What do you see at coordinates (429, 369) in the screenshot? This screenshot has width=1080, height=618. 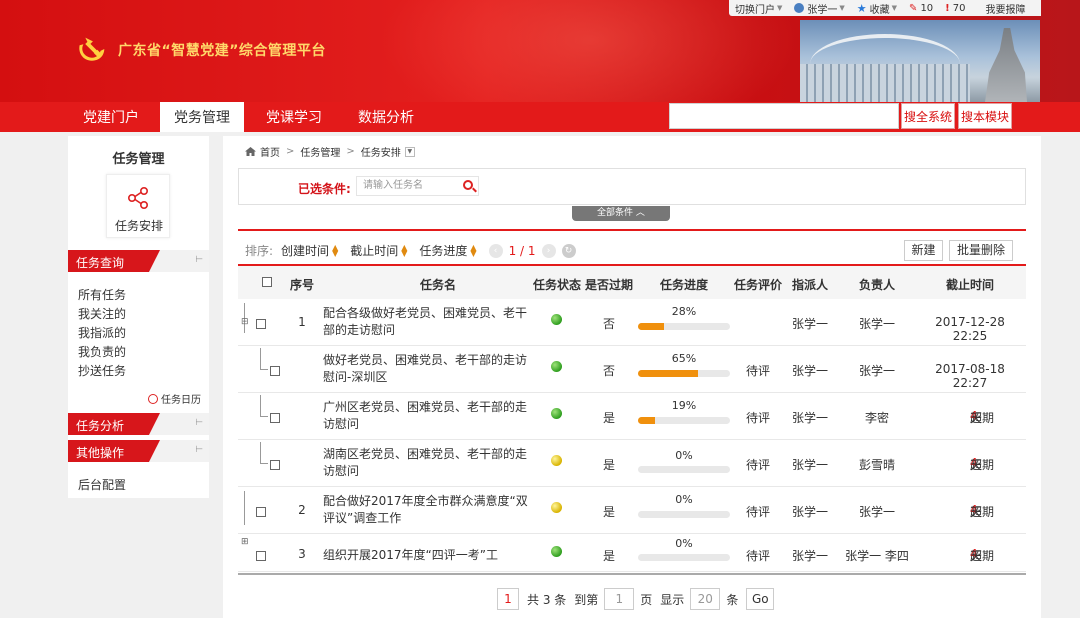 I see `task-name: 做好老党员、困难党员、老干部的走访慰问-深圳区` at bounding box center [429, 369].